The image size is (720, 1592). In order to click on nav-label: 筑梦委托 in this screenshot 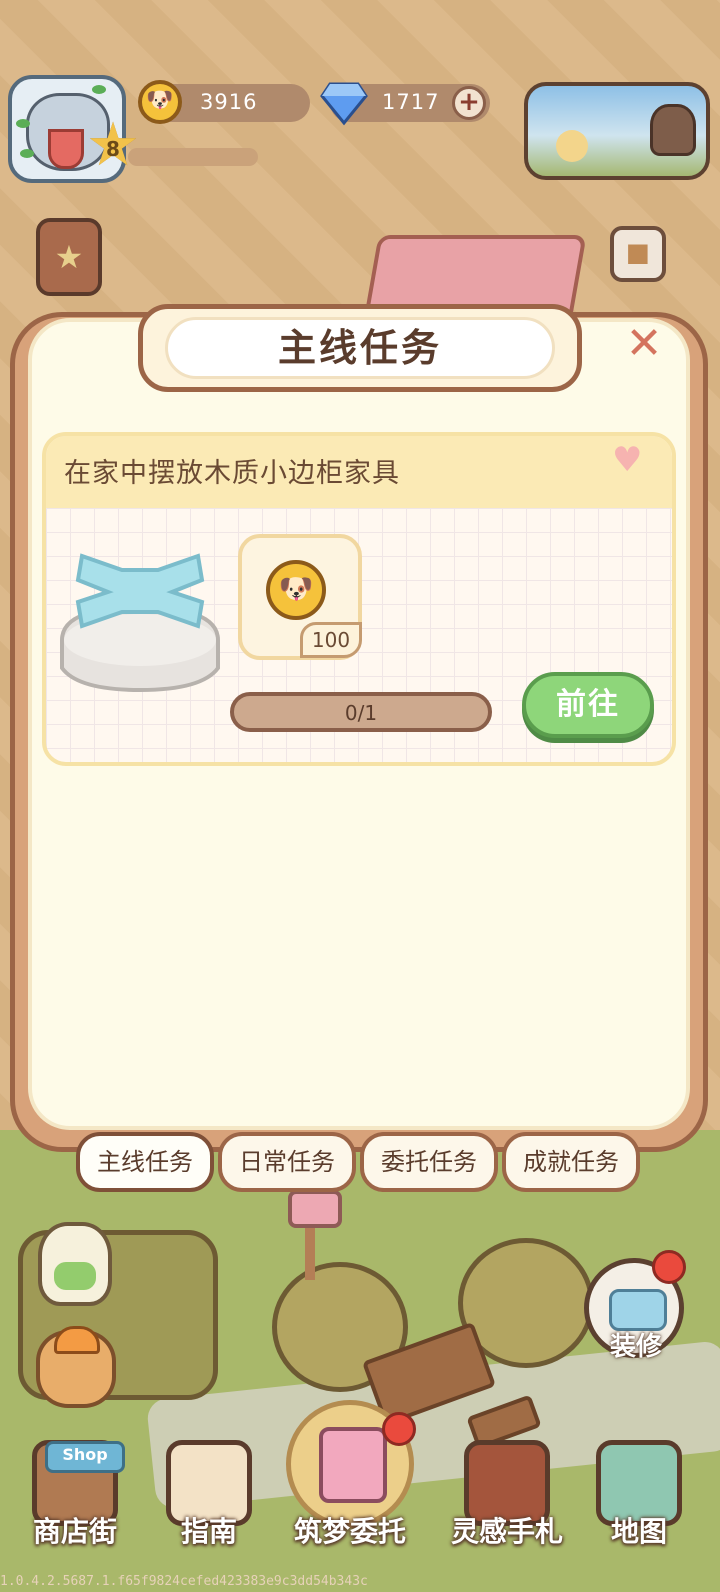, I will do `click(349, 1531)`.